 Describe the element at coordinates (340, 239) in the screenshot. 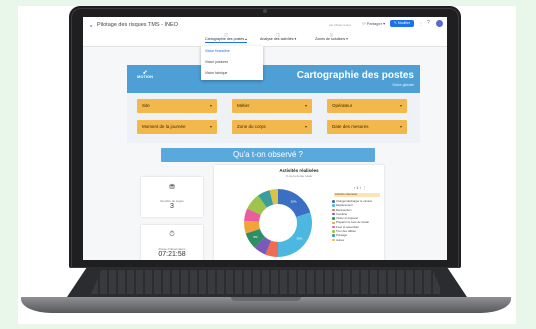

I see `legend-label: Autres` at that location.